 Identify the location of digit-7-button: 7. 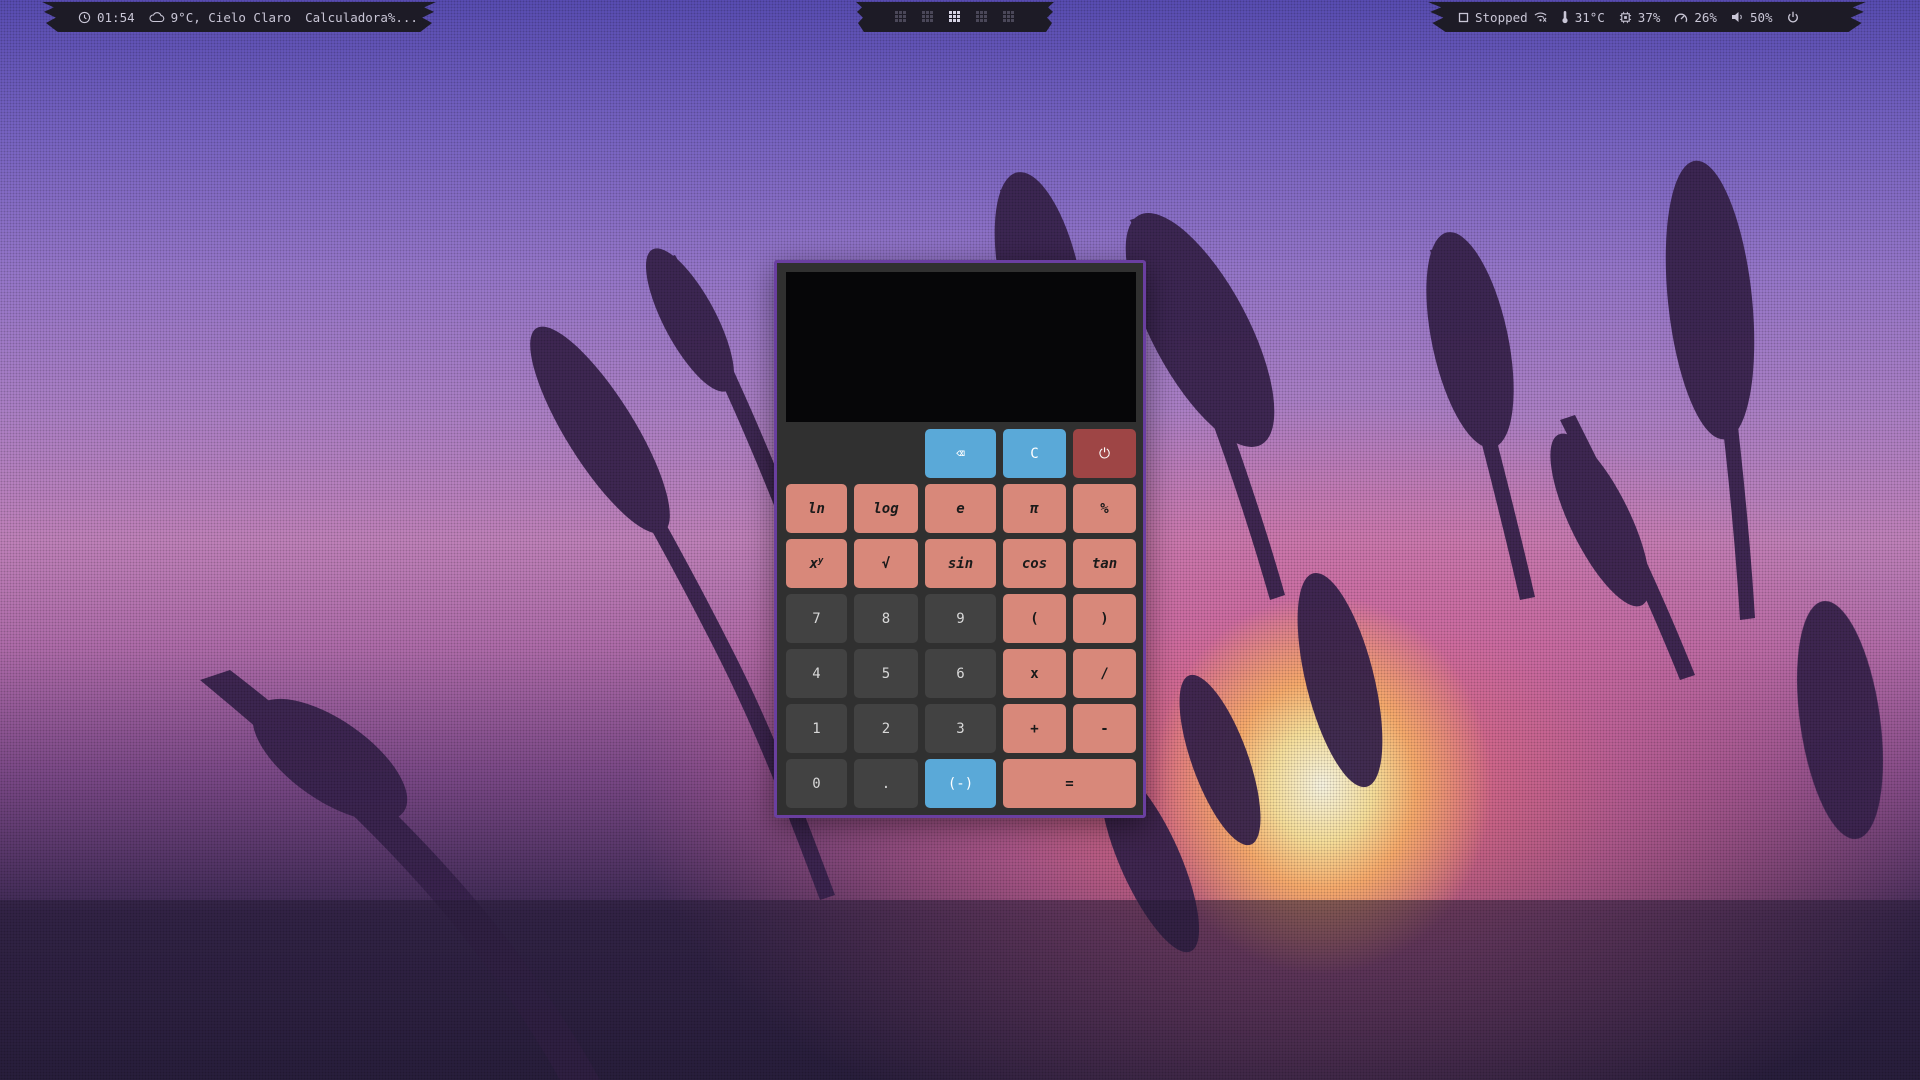
(816, 618).